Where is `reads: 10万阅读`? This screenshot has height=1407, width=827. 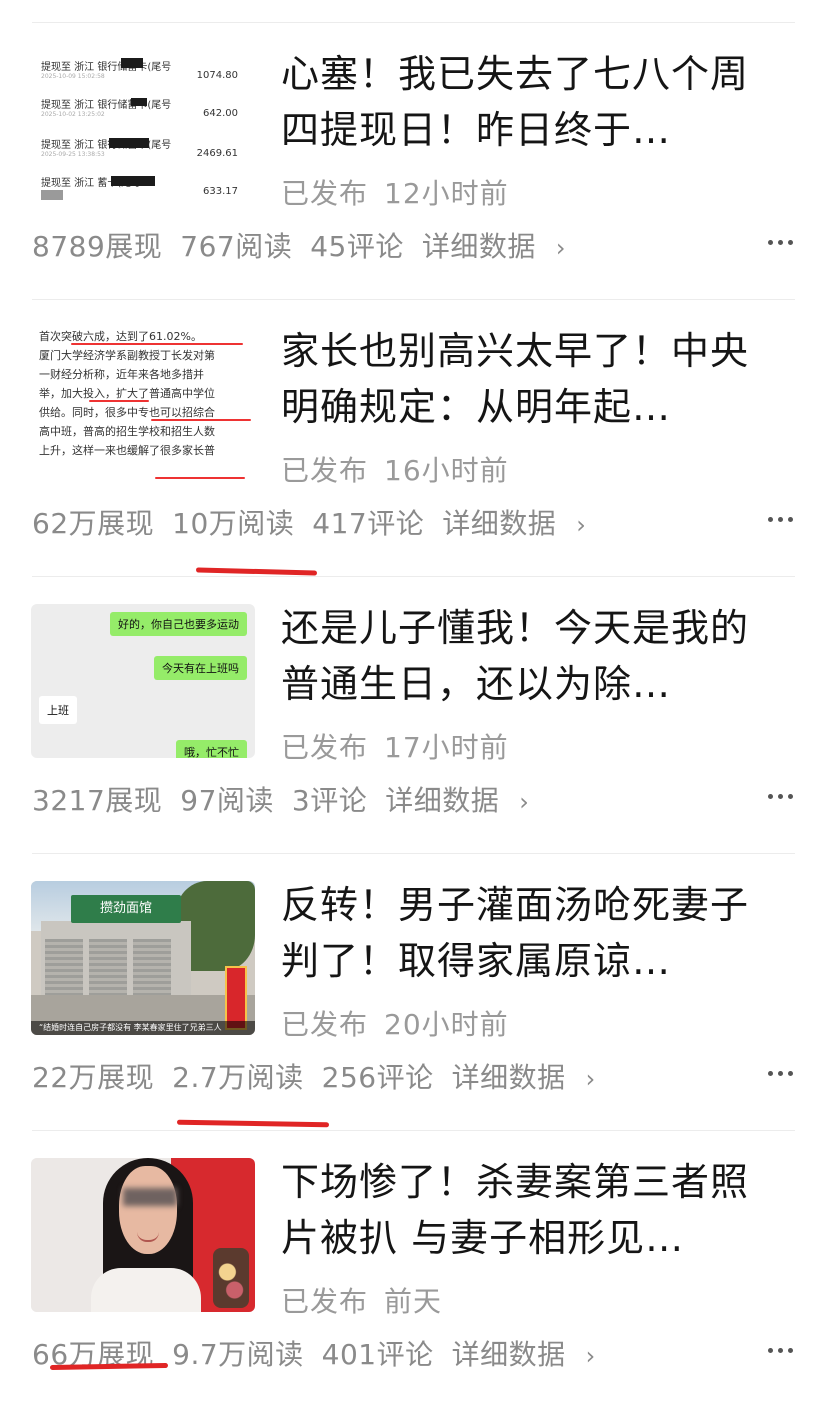 reads: 10万阅读 is located at coordinates (233, 523).